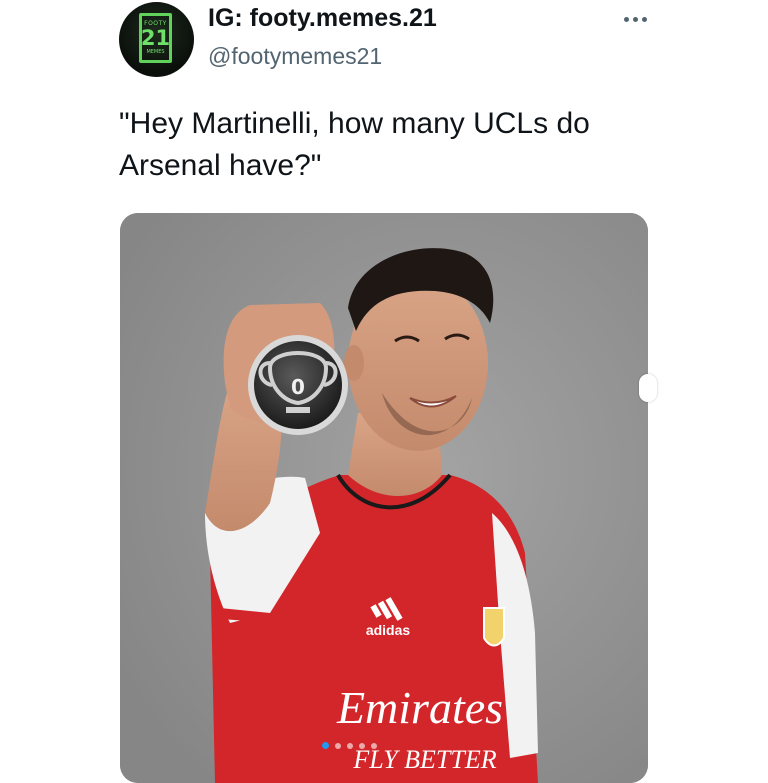 The image size is (768, 783). Describe the element at coordinates (155, 52) in the screenshot. I see `avatar-badge-bottom: MEMES` at that location.